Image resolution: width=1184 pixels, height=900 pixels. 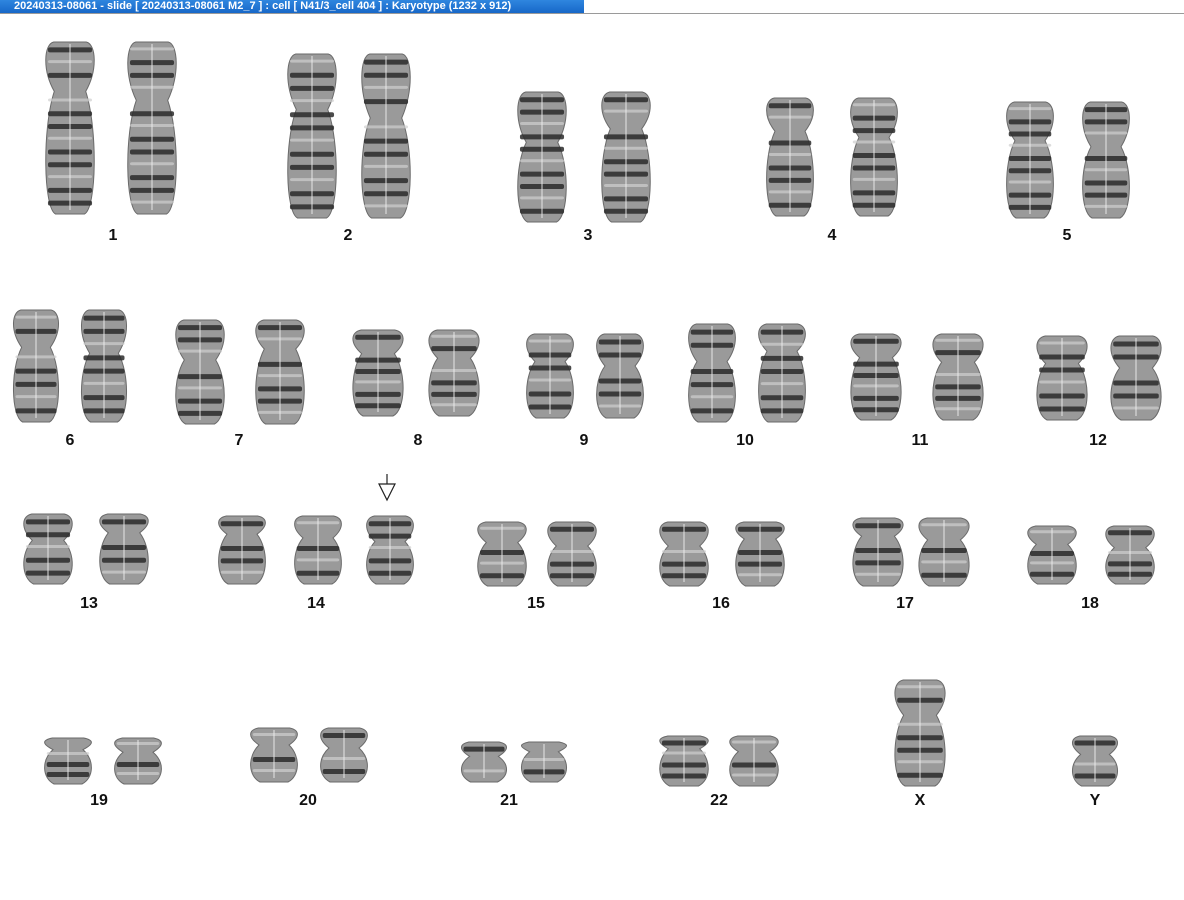 I want to click on chromosome-label-18: 18, so click(x=1090, y=603).